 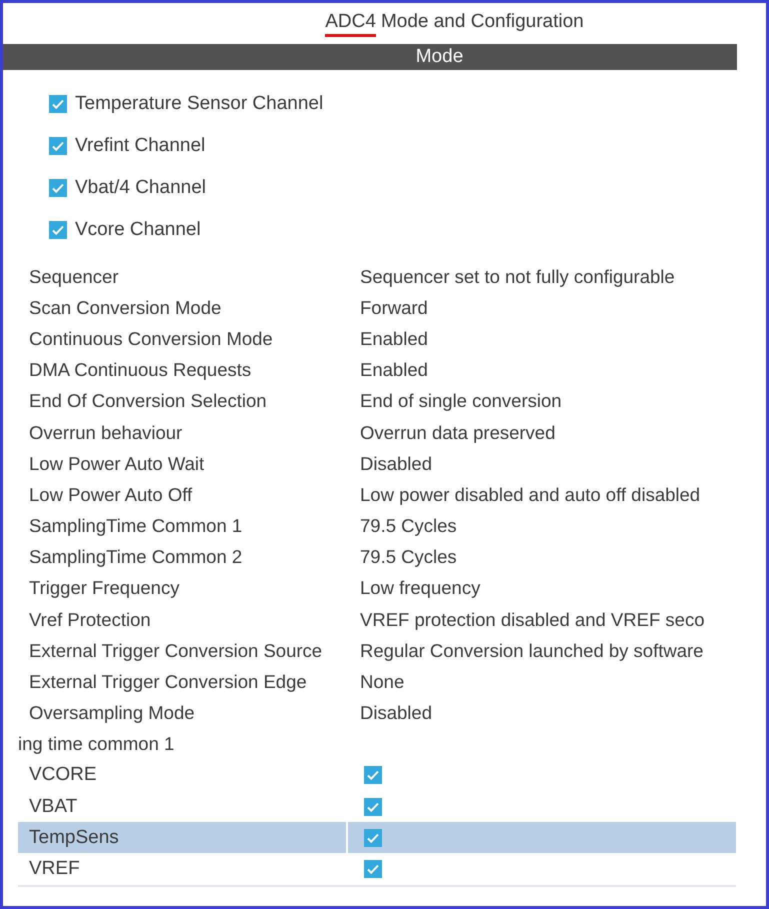 What do you see at coordinates (168, 682) in the screenshot?
I see `parameter-name: External Trigger Conversion Edge` at bounding box center [168, 682].